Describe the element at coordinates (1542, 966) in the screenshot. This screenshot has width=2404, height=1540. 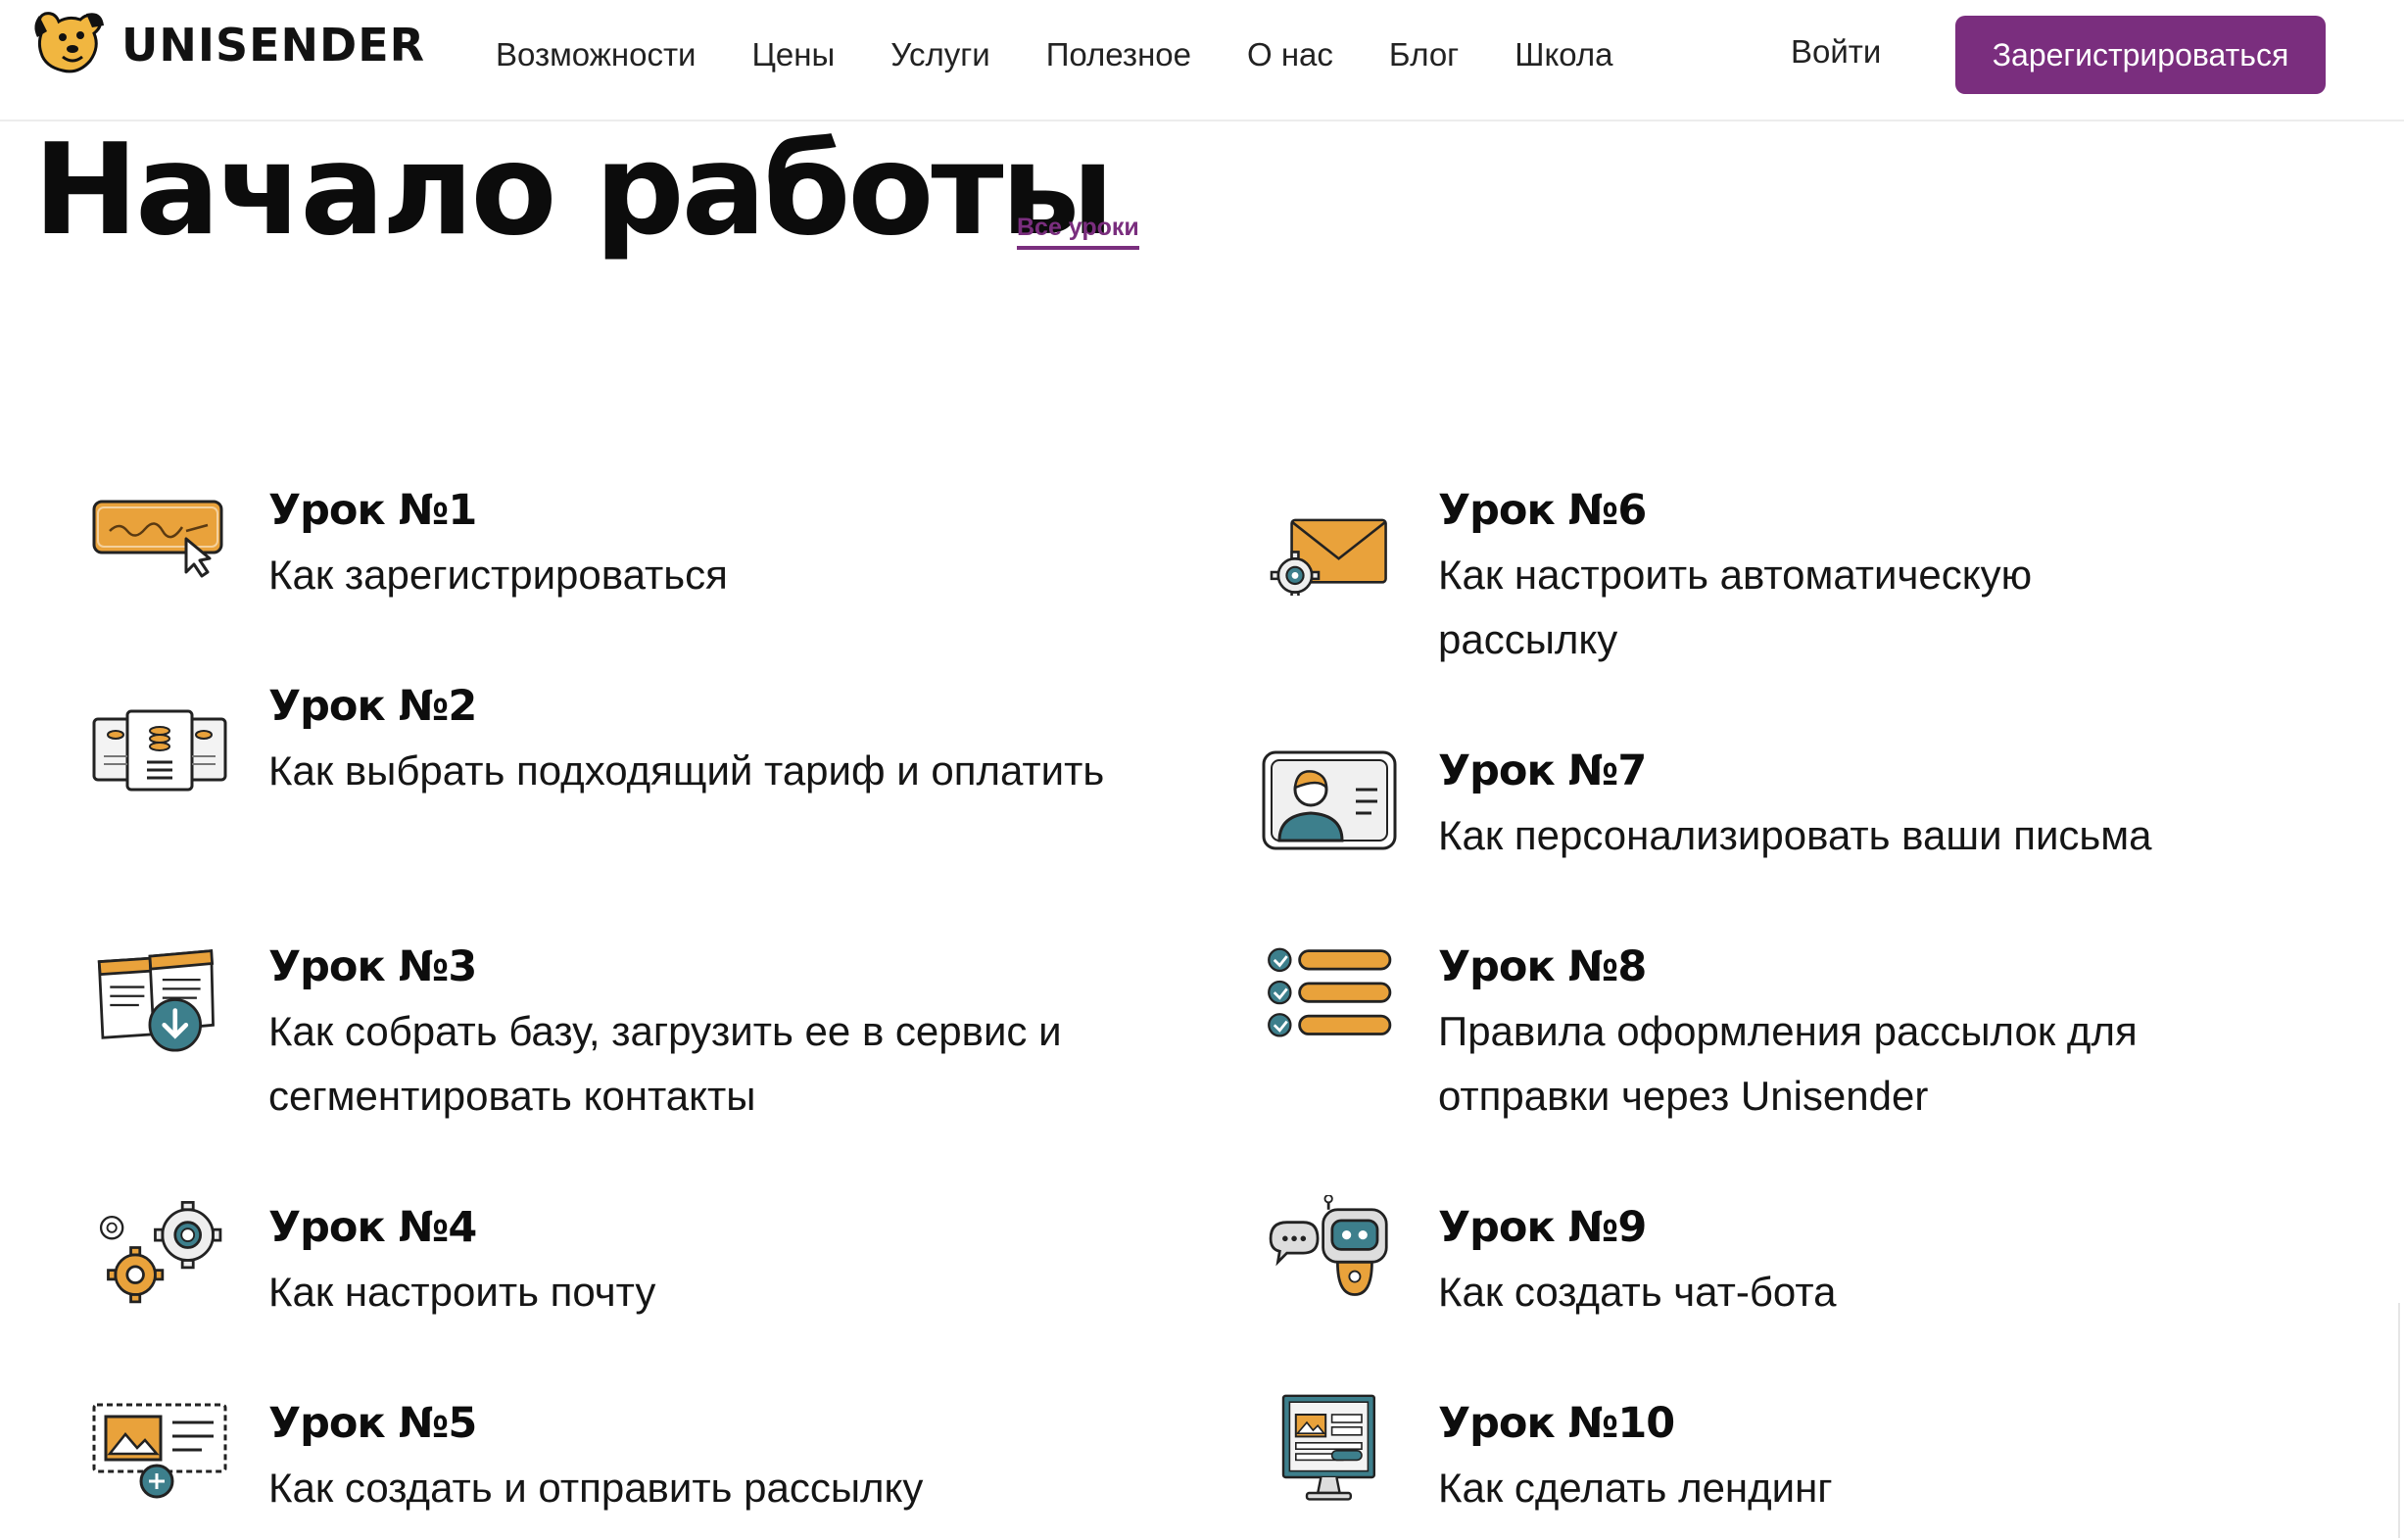
I see `lesson-number: Урок №8` at that location.